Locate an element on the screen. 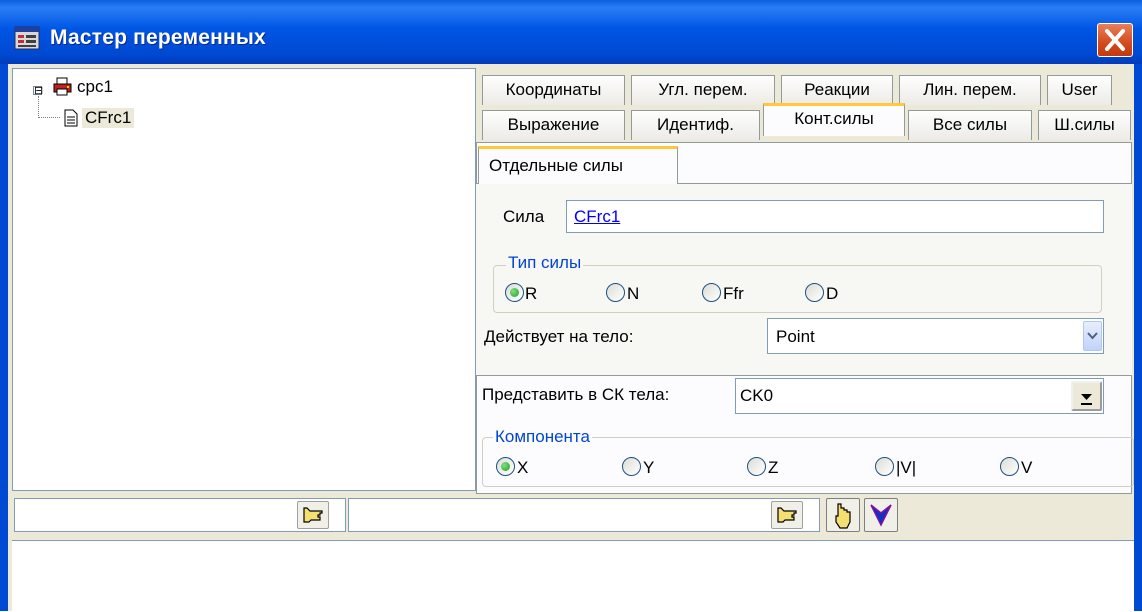 This screenshot has height=612, width=1142. printer-icon is located at coordinates (62, 86).